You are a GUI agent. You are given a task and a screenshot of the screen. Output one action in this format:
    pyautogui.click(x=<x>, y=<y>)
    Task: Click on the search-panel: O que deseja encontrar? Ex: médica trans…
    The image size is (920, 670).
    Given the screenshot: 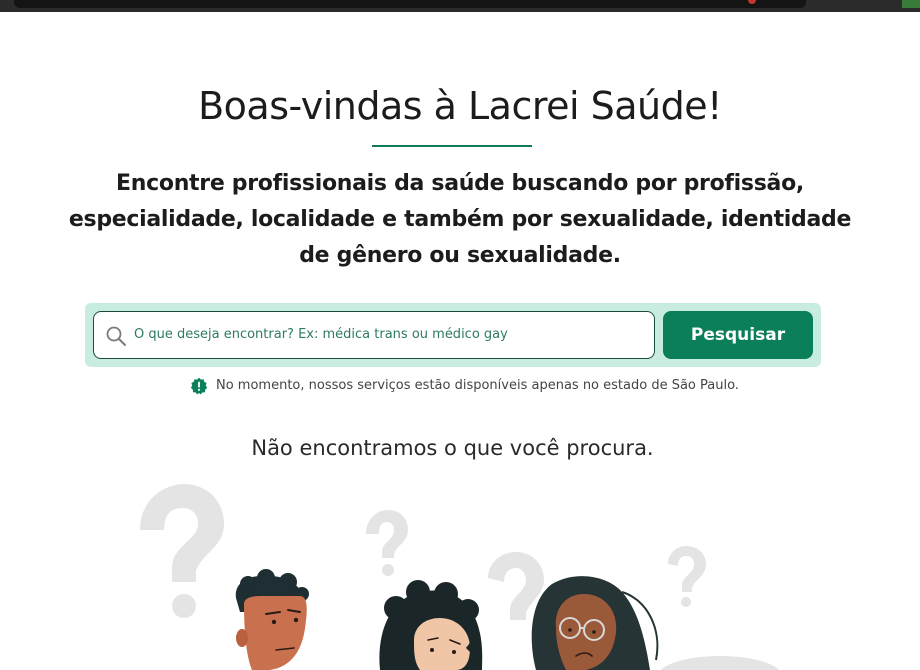 What is the action you would take?
    pyautogui.click(x=453, y=335)
    